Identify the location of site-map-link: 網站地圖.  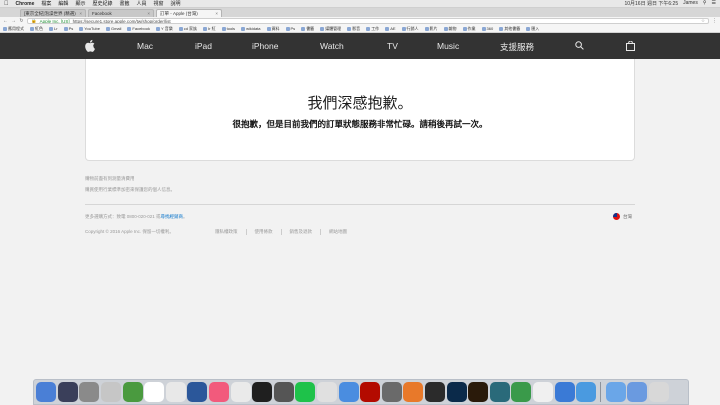
(338, 232).